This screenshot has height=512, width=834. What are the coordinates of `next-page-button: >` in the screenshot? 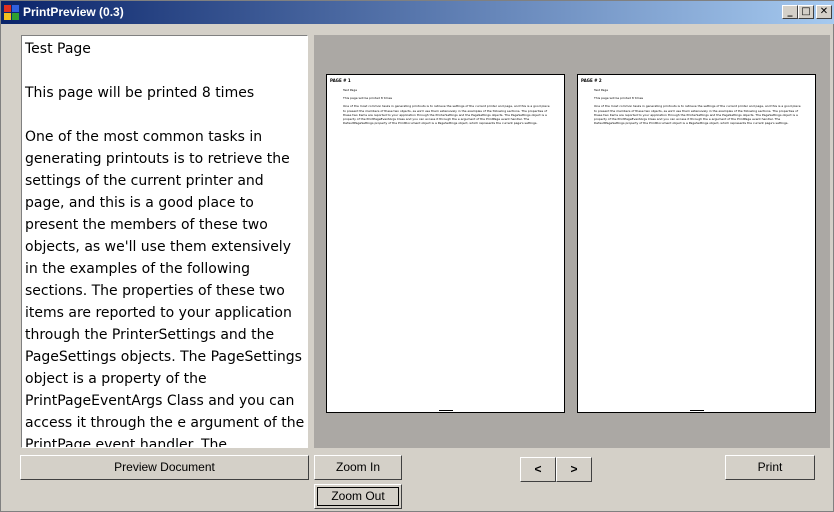 It's located at (574, 469).